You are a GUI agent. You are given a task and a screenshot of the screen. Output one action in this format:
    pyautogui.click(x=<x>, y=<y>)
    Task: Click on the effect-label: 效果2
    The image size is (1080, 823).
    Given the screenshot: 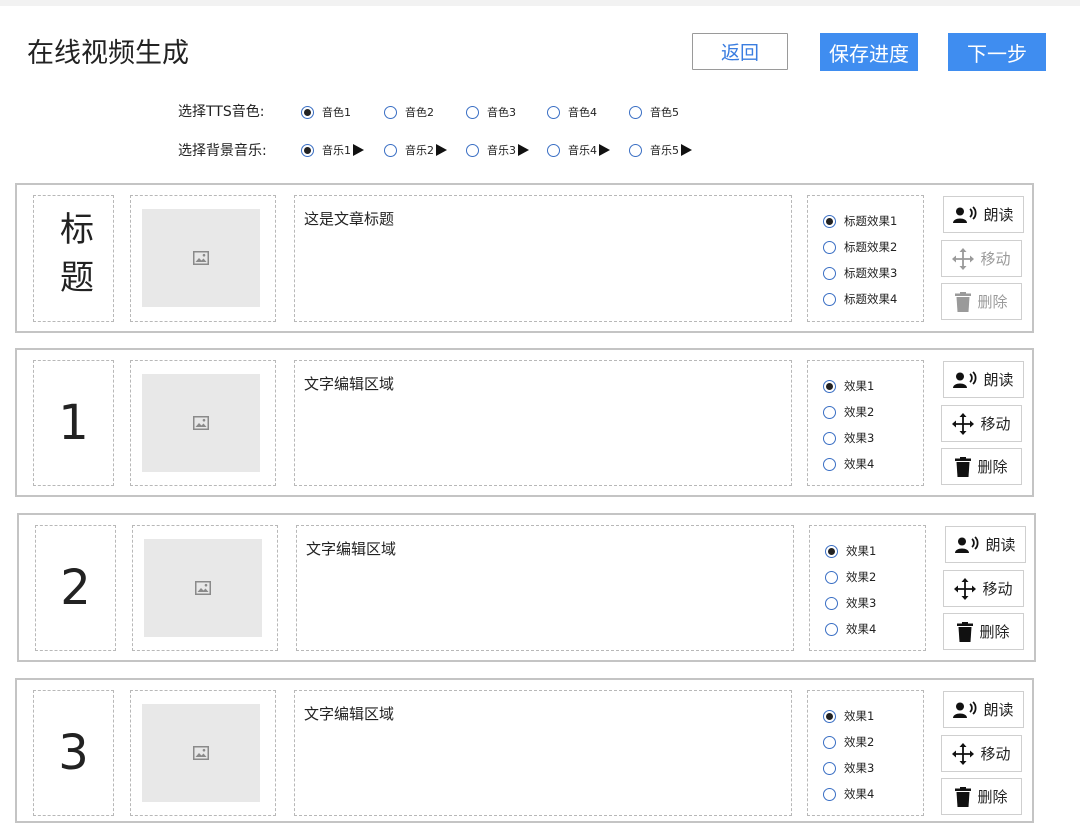 What is the action you would take?
    pyautogui.click(x=859, y=412)
    